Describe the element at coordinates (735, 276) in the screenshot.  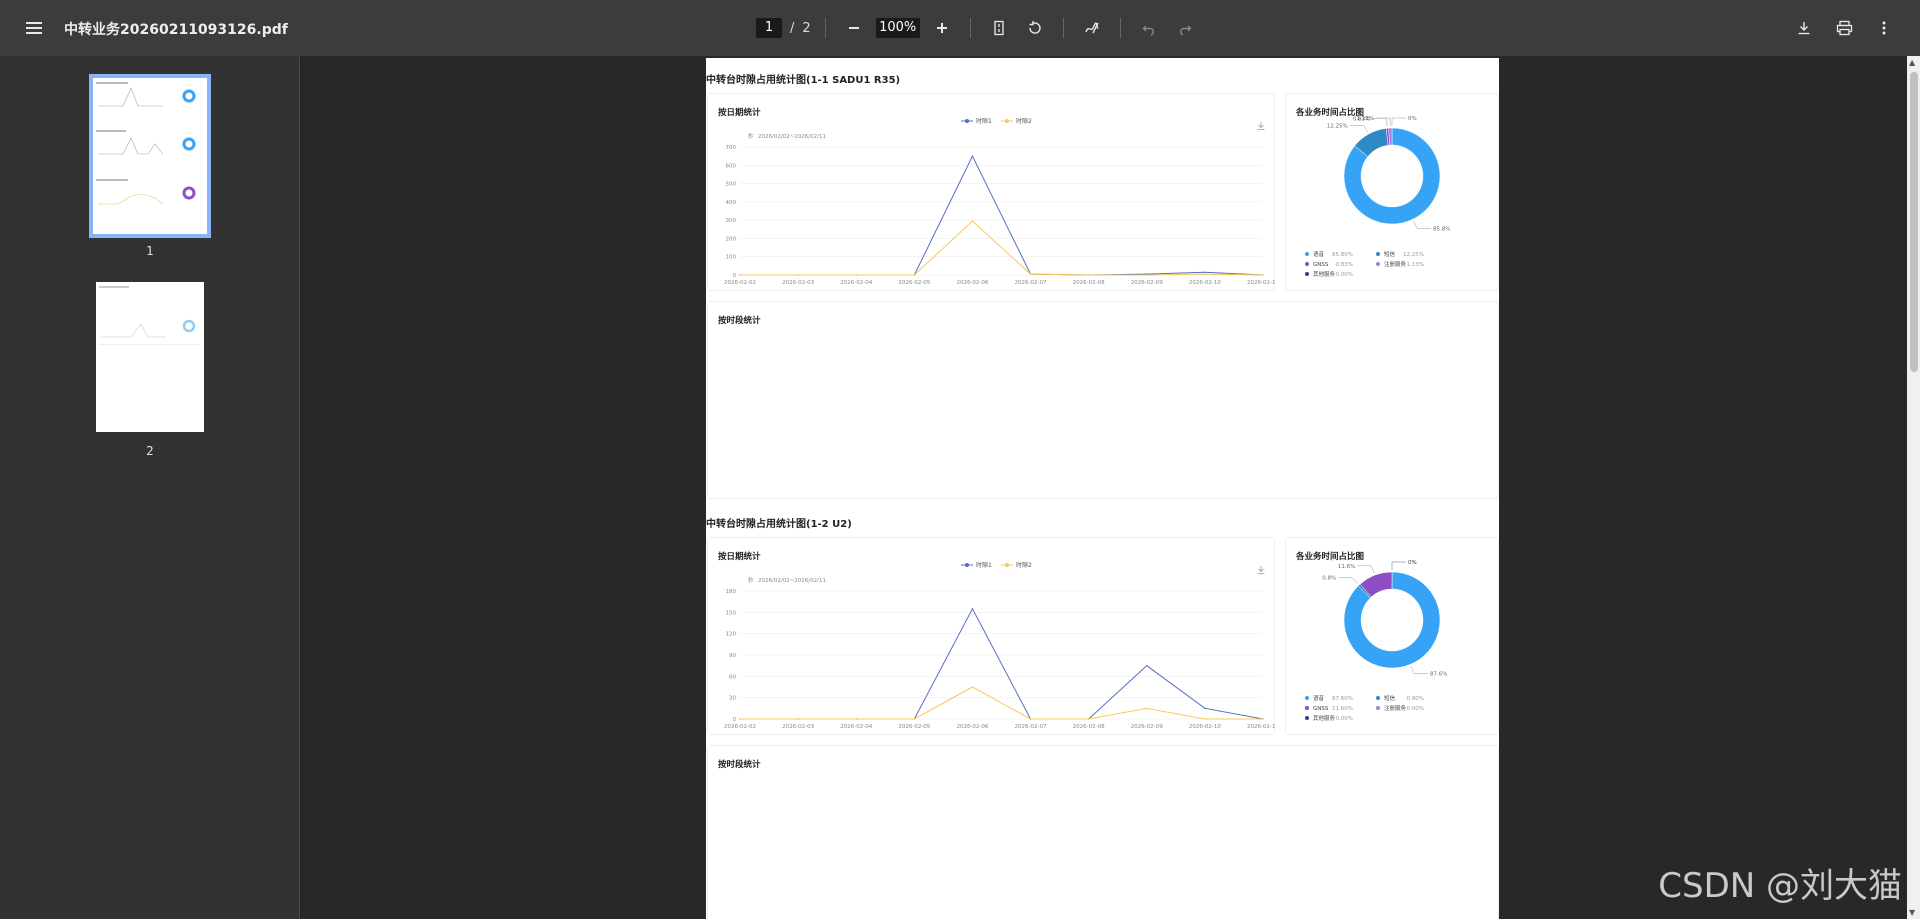
I see `y-tick-label: 0` at that location.